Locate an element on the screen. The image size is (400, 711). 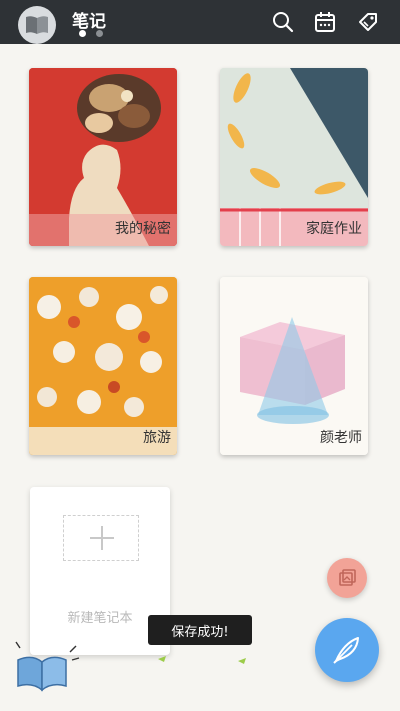
photo-note-button is located at coordinates (347, 578).